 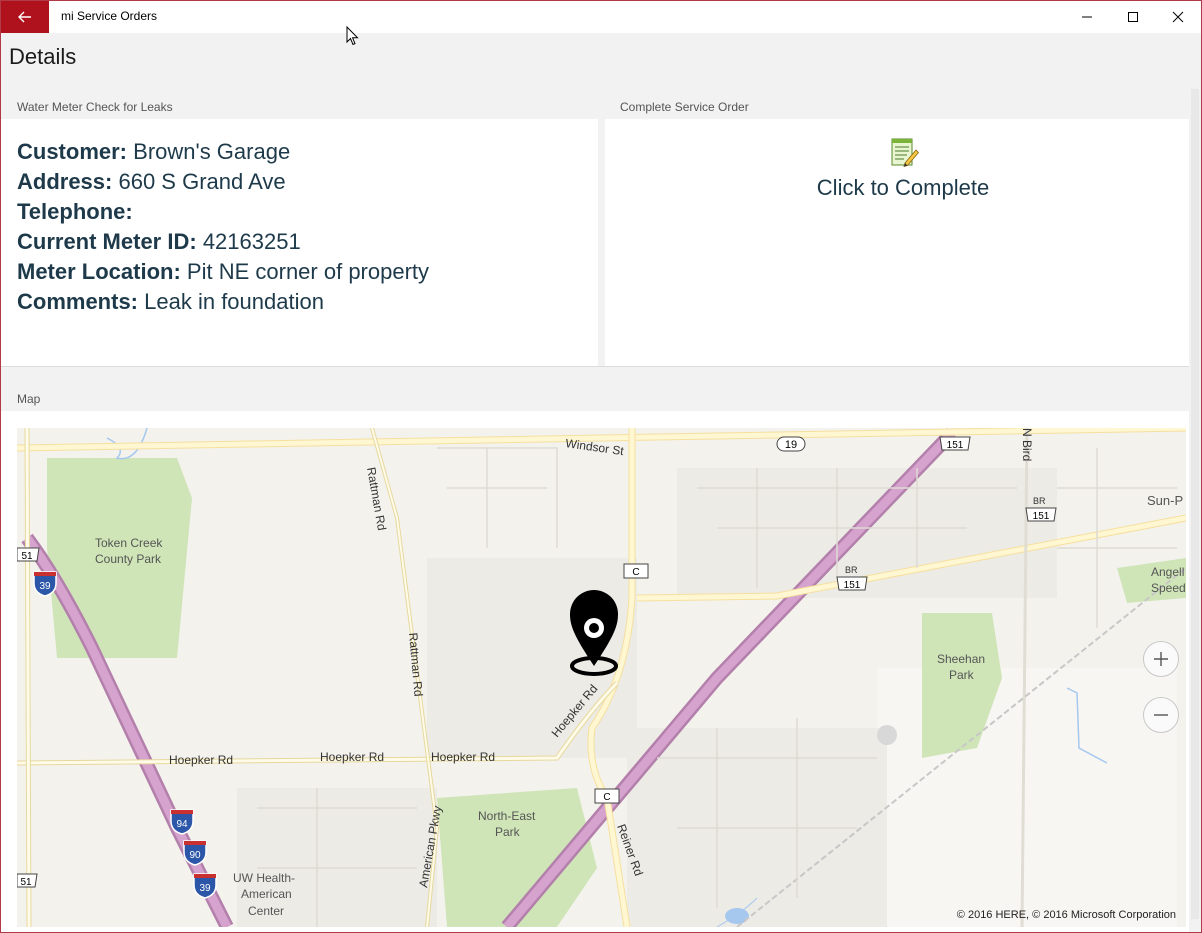 I want to click on scrollbar-thumb, so click(x=1195, y=504).